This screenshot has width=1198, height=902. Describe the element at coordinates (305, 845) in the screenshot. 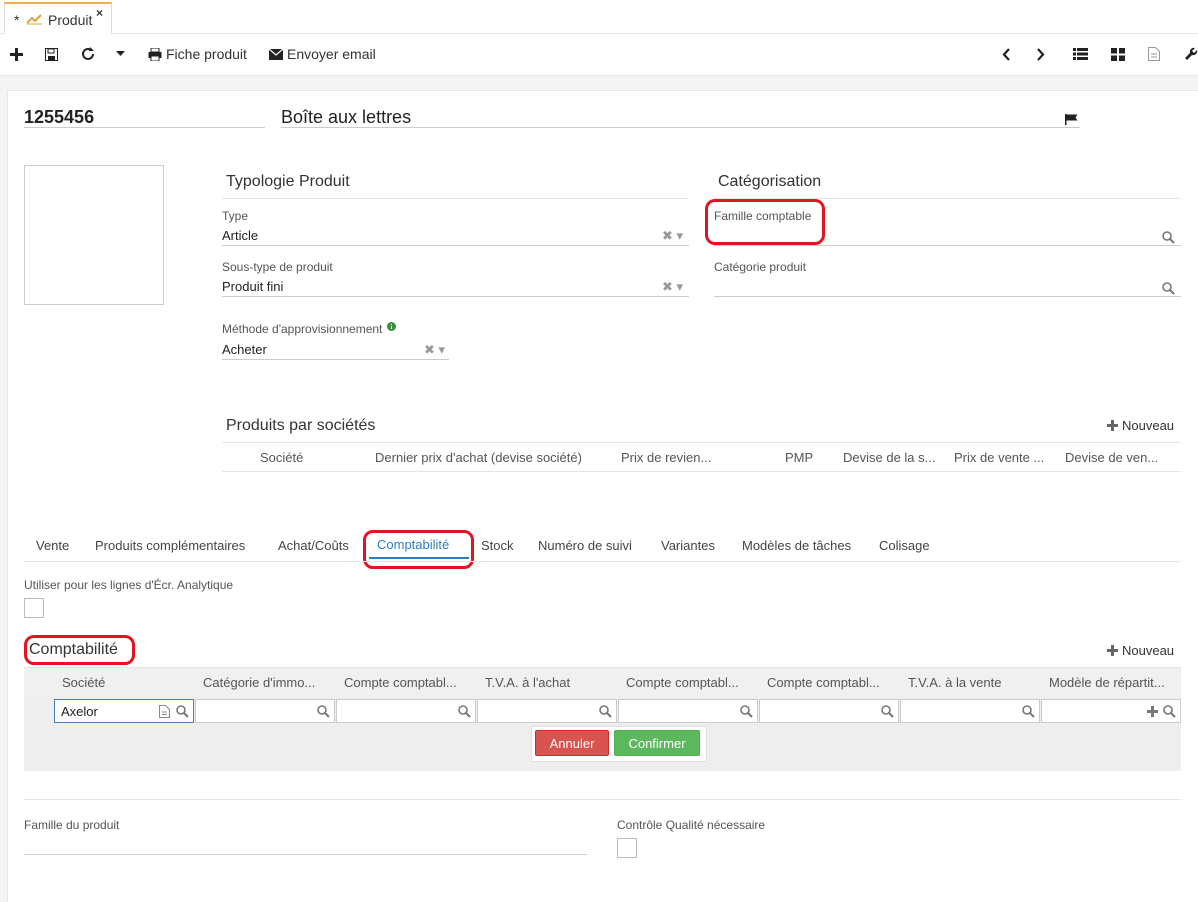

I see `famille-produit-field` at that location.